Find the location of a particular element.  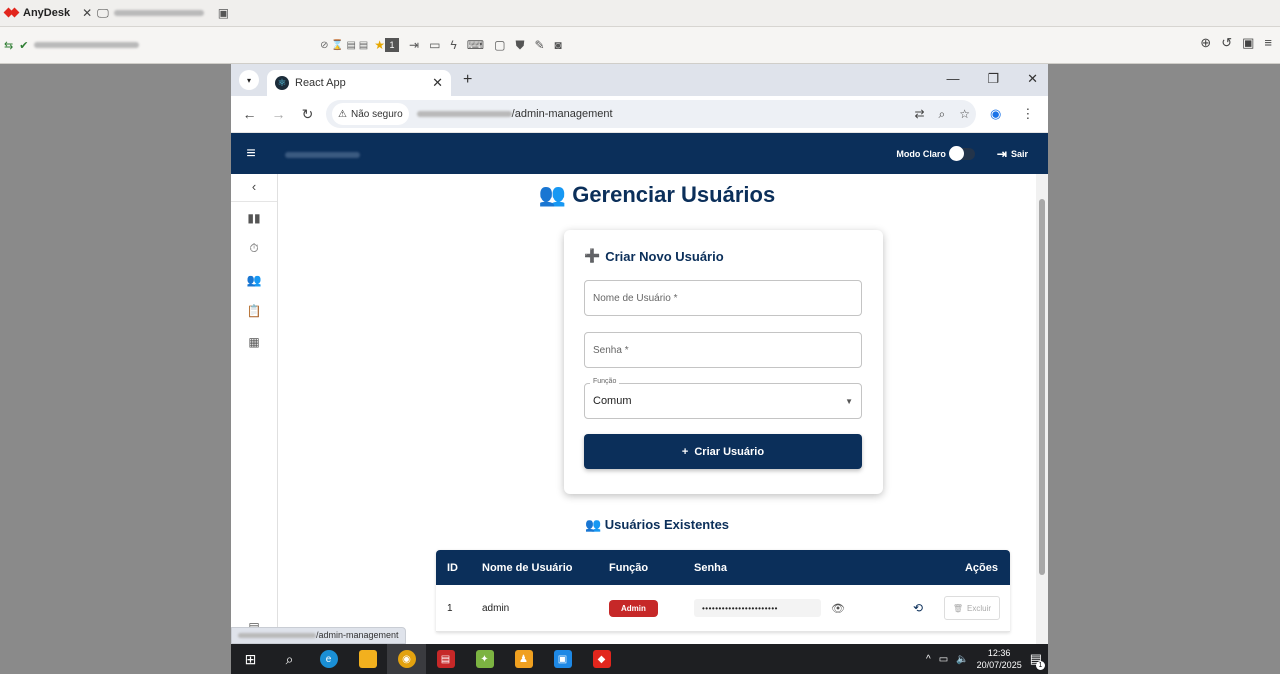

download-icon: ⊕ is located at coordinates (1205, 43).